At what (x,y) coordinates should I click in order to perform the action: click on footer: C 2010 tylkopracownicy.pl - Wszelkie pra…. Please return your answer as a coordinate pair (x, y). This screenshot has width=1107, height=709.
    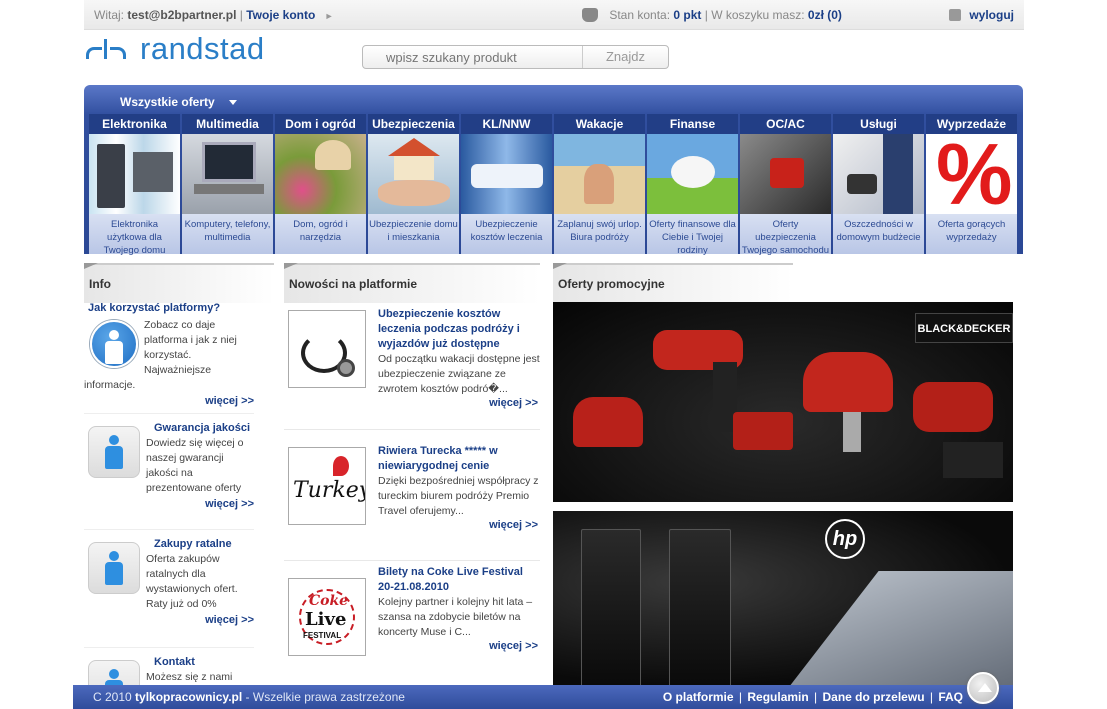
    Looking at the image, I should click on (543, 697).